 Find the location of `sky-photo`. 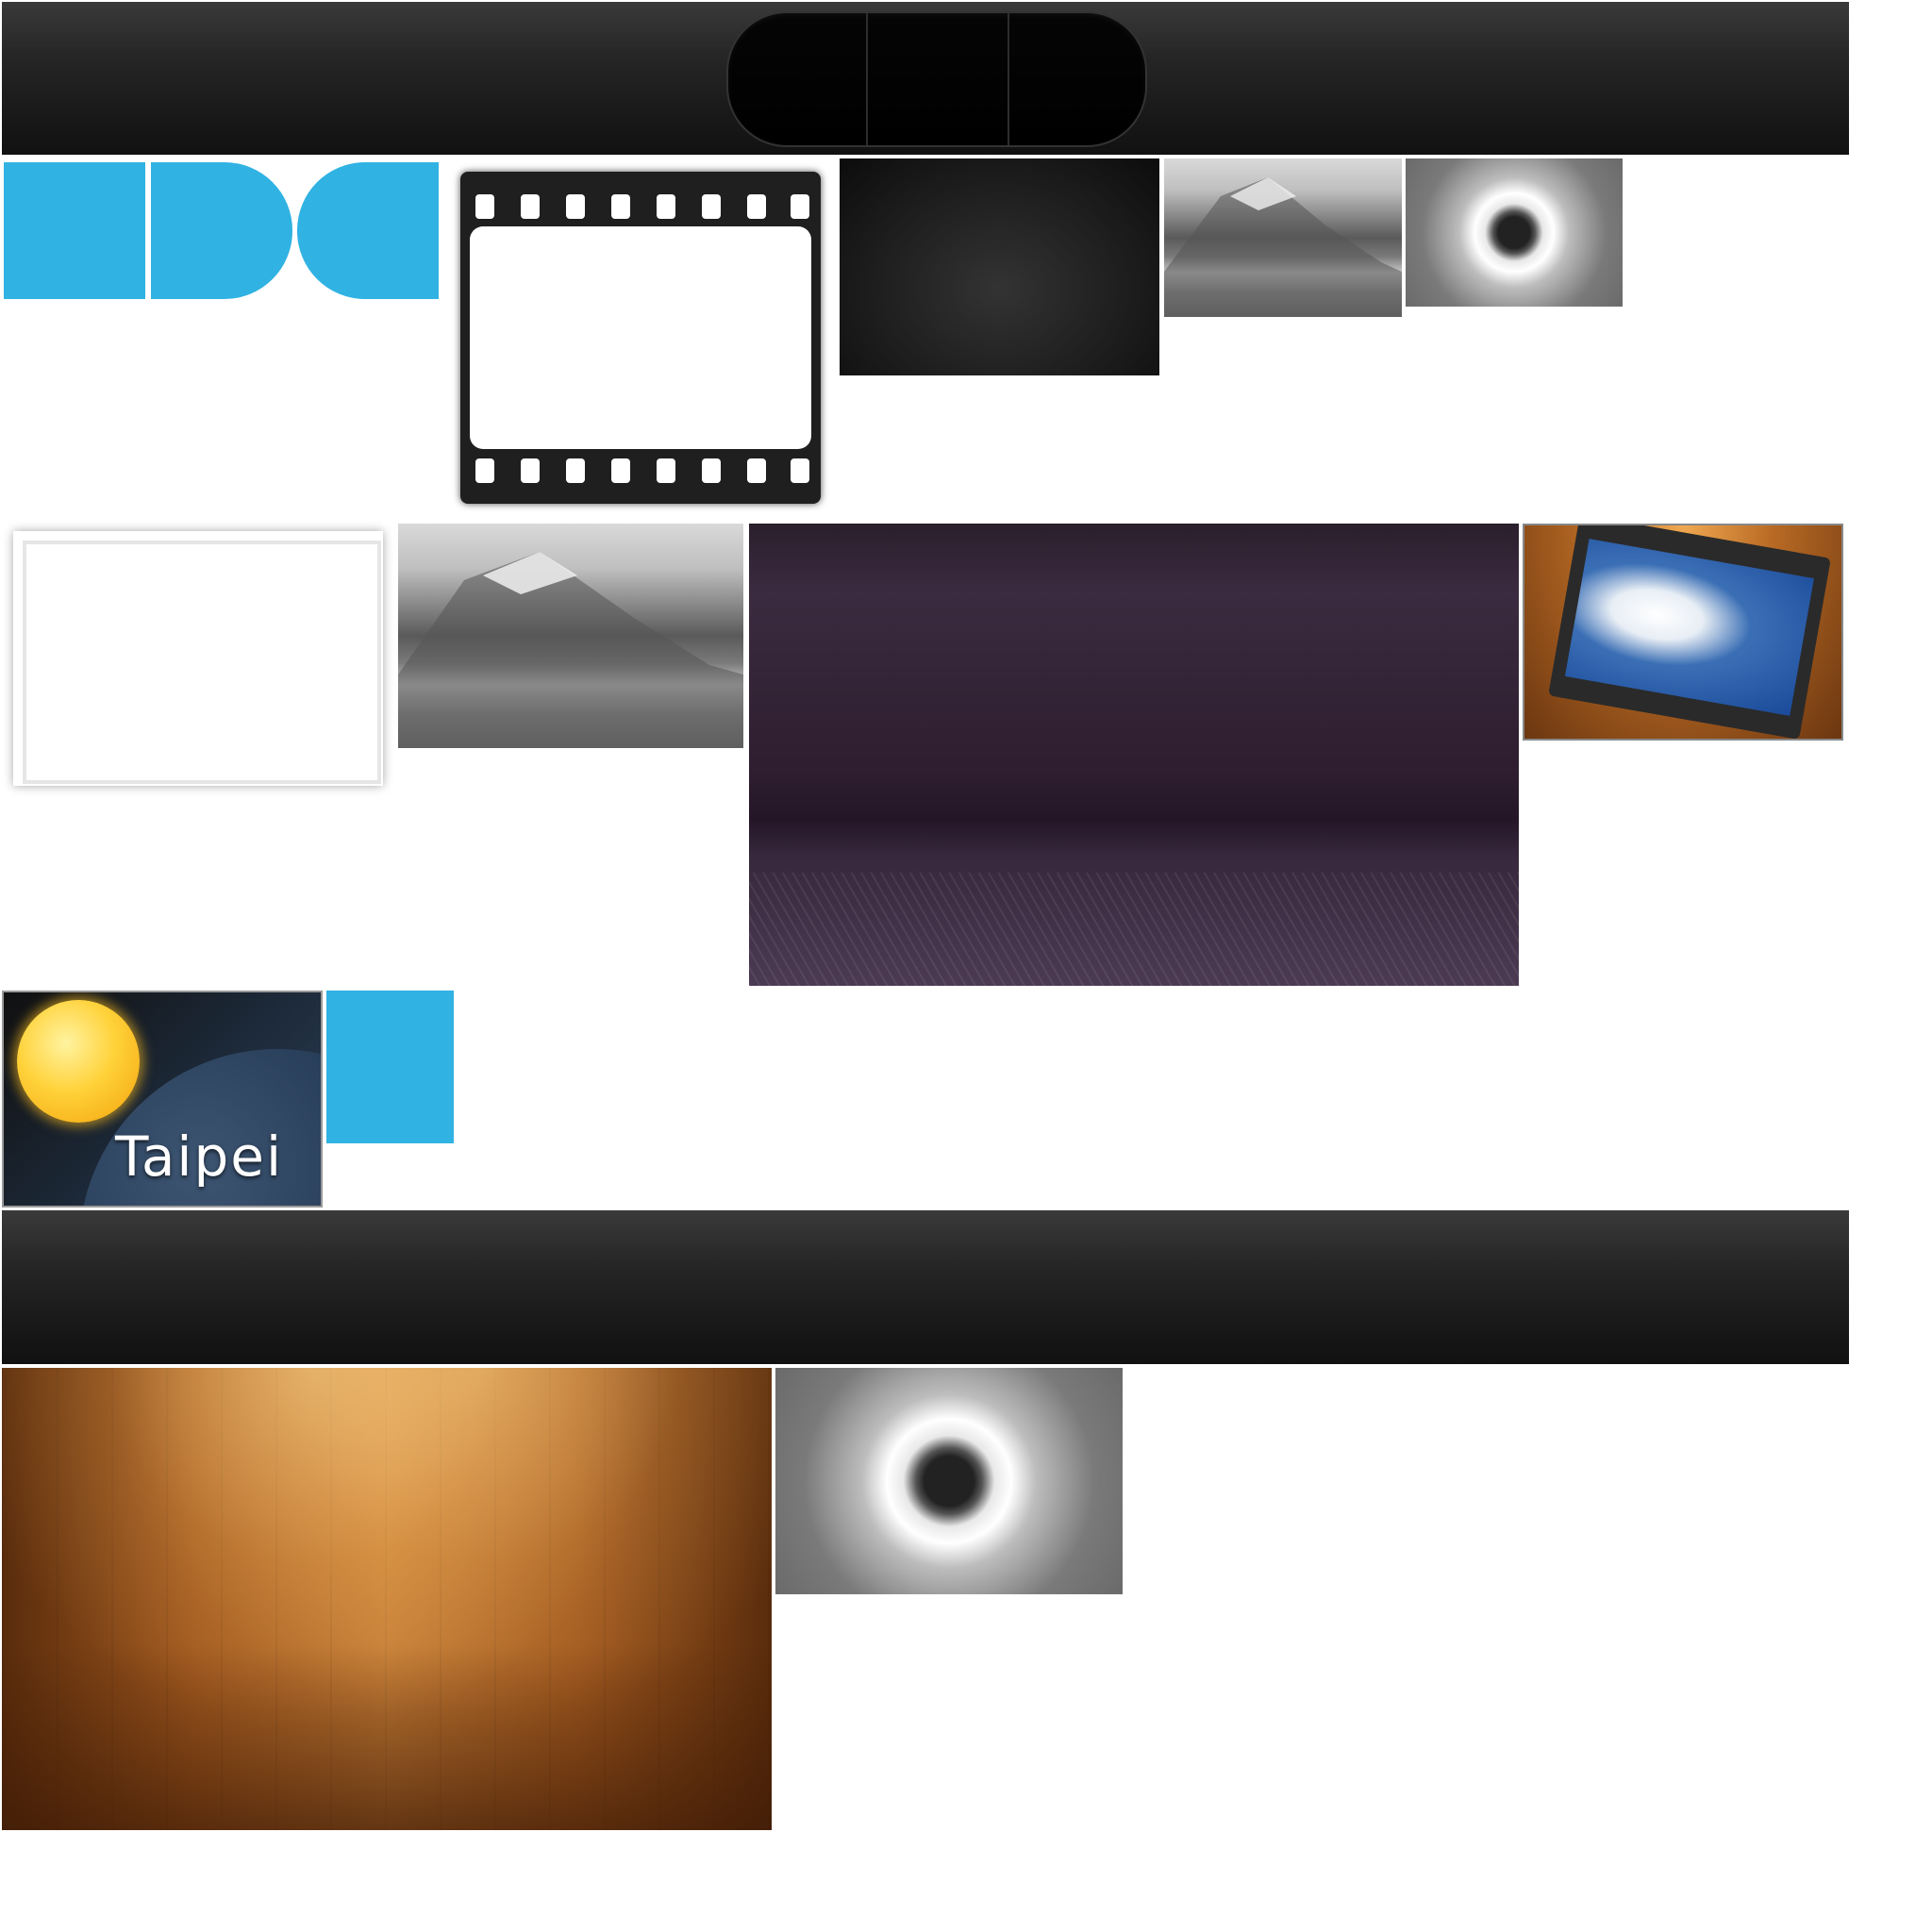

sky-photo is located at coordinates (1689, 627).